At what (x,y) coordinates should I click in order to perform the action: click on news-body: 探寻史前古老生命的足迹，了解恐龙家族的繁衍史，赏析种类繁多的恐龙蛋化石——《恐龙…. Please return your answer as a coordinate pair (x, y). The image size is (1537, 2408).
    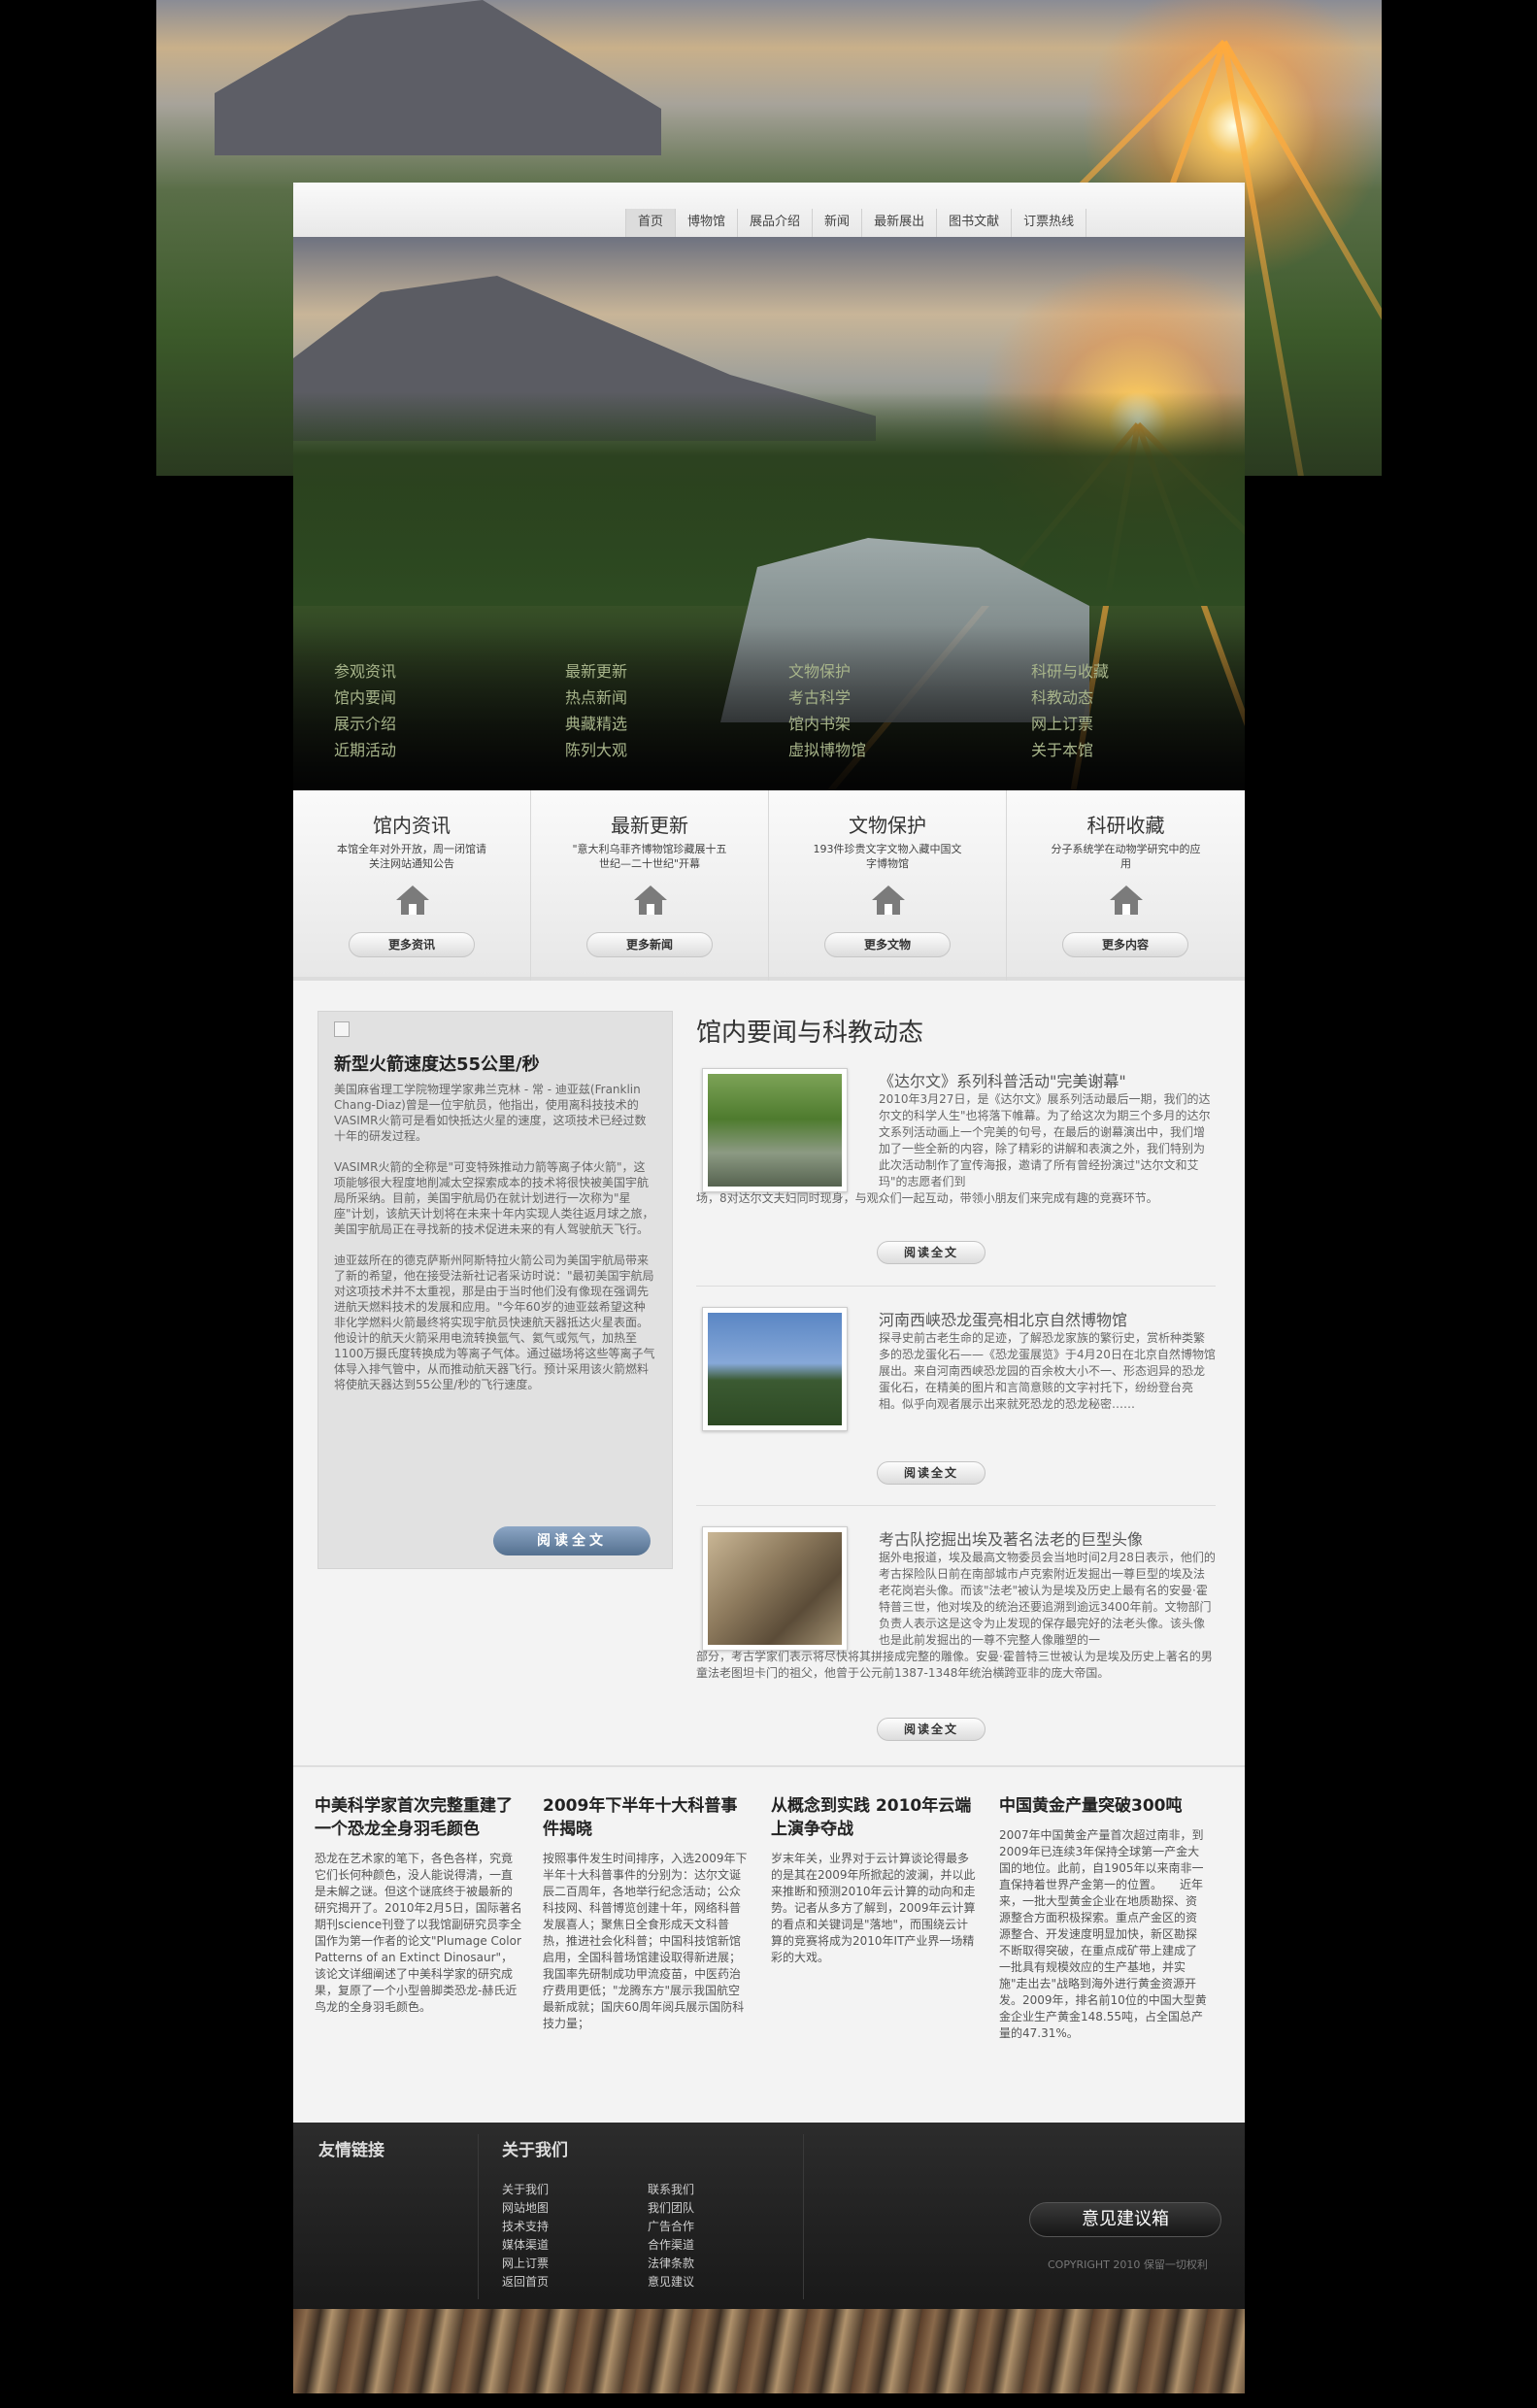
    Looking at the image, I should click on (956, 1371).